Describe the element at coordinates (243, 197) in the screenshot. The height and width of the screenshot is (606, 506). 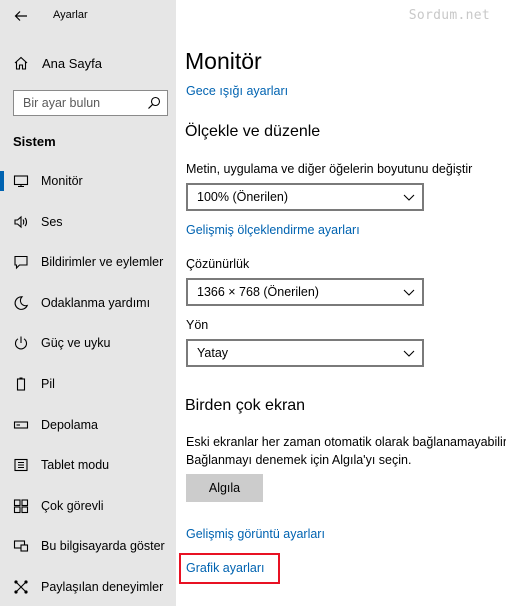
I see `scale-value: 100% (Önerilen)` at that location.